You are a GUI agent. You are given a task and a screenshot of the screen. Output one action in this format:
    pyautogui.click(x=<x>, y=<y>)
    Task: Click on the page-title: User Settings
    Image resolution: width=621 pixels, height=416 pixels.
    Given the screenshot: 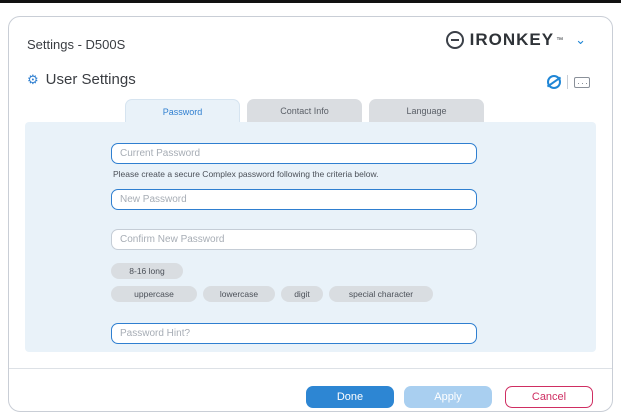 What is the action you would take?
    pyautogui.click(x=90, y=79)
    